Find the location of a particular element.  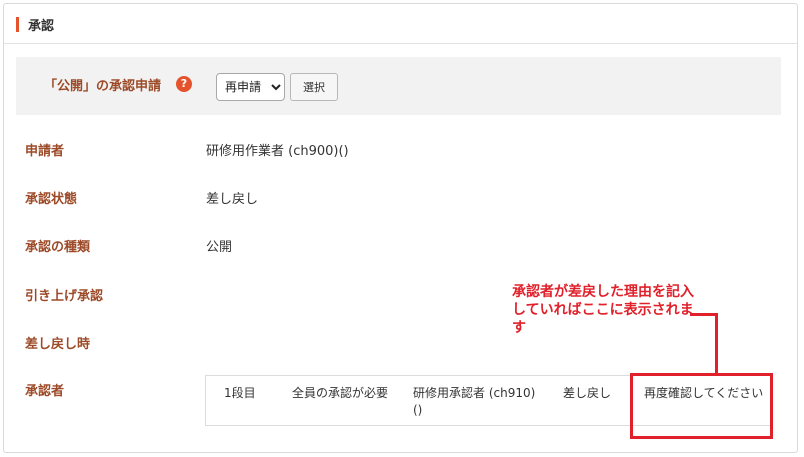

panel-title: 承認 is located at coordinates (41, 26).